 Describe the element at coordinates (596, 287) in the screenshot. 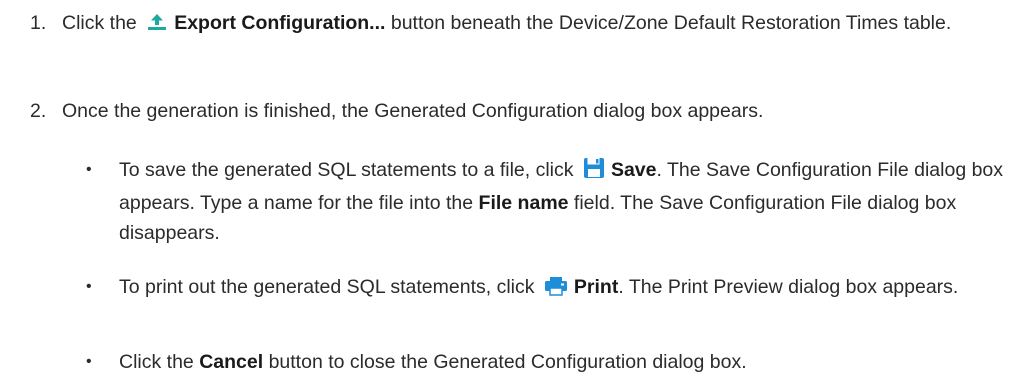

I see `print-button-label: Print` at that location.